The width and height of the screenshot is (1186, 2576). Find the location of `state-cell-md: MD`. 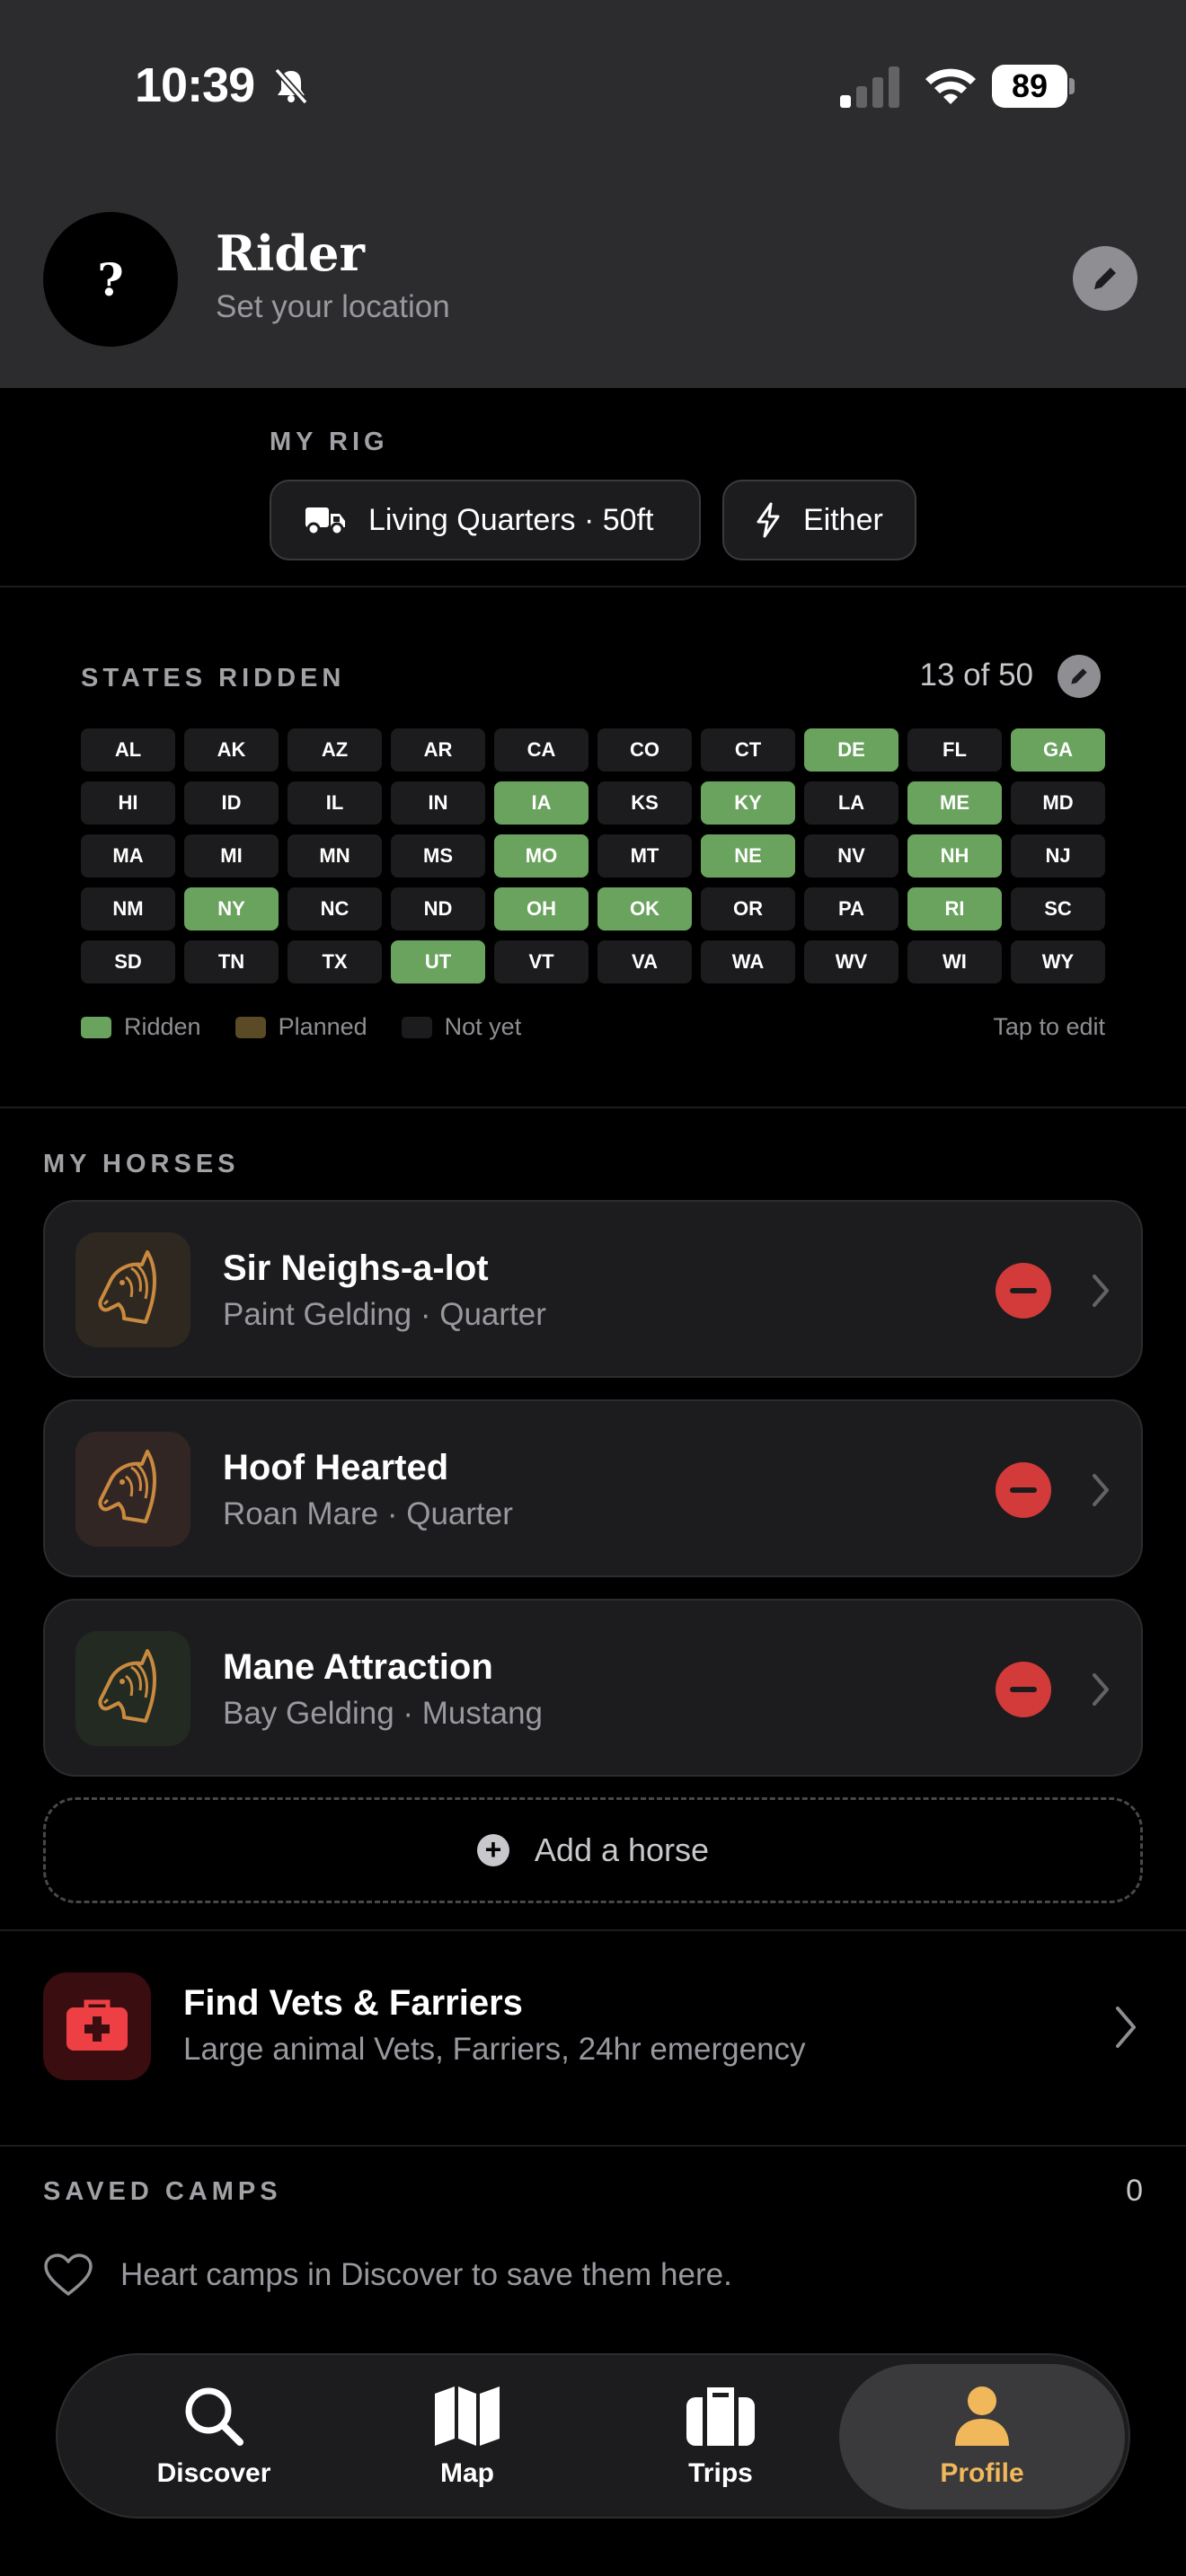

state-cell-md: MD is located at coordinates (1058, 803).